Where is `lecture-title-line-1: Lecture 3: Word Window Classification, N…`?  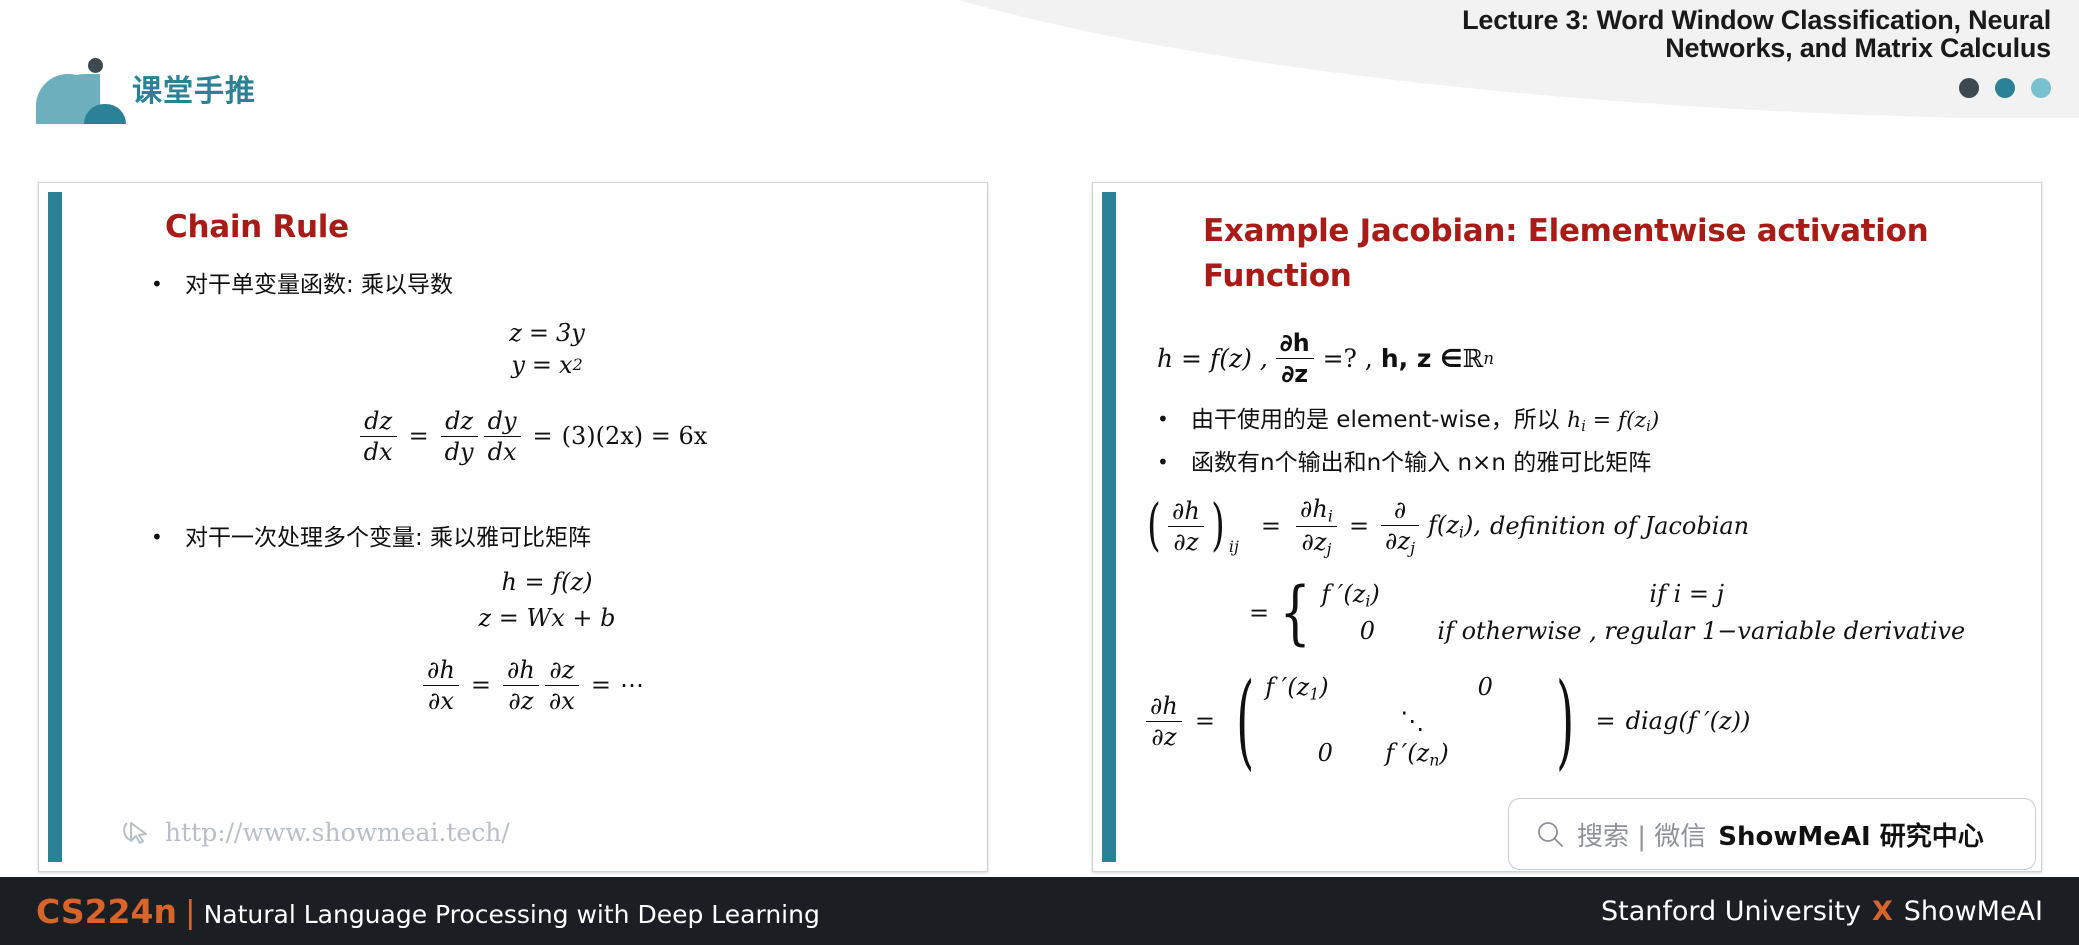 lecture-title-line-1: Lecture 3: Word Window Classification, N… is located at coordinates (1756, 20).